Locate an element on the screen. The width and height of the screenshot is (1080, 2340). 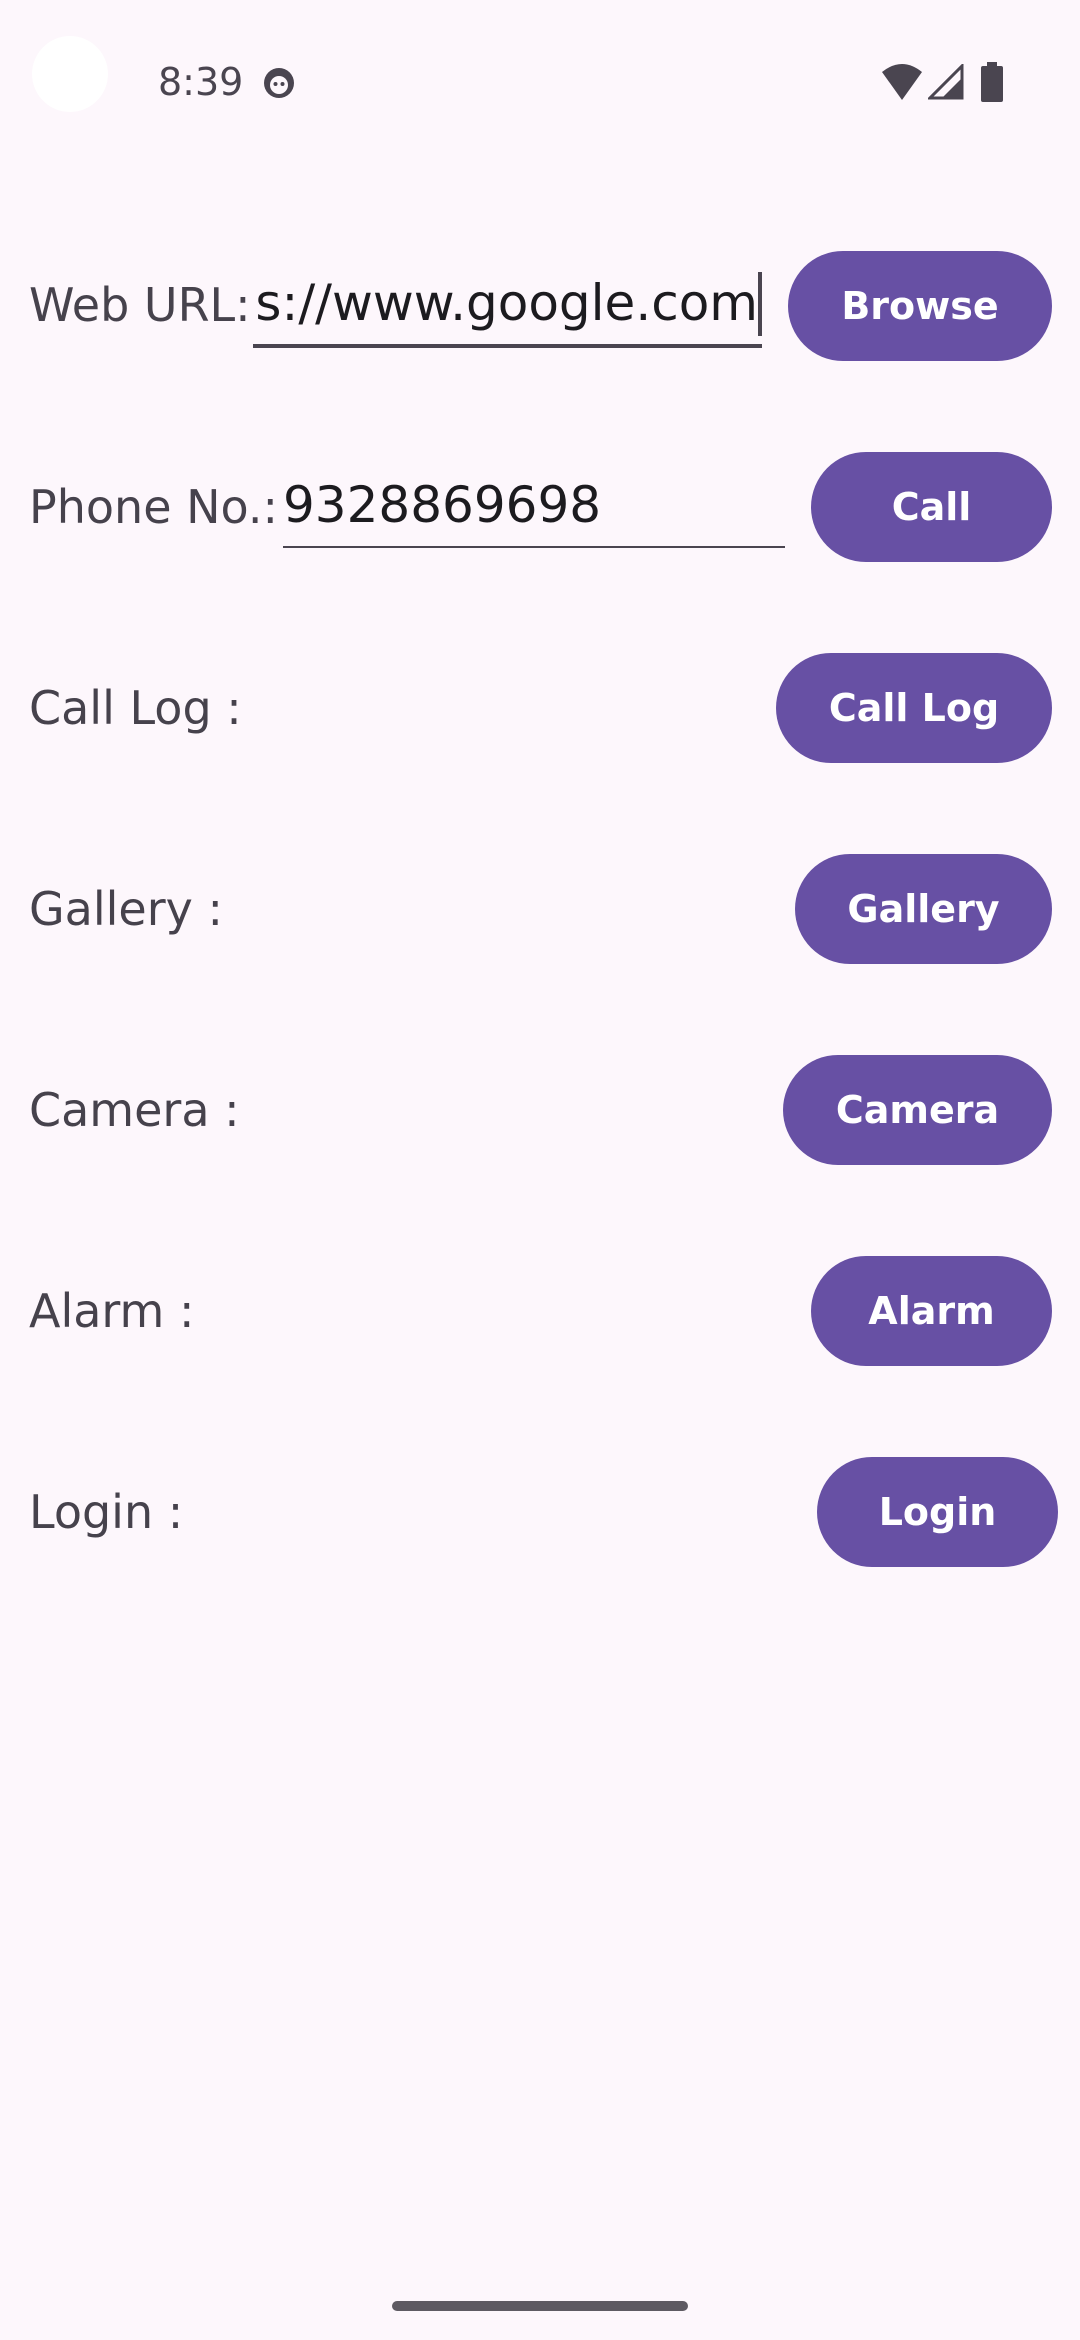
web-url-underline is located at coordinates (507, 346).